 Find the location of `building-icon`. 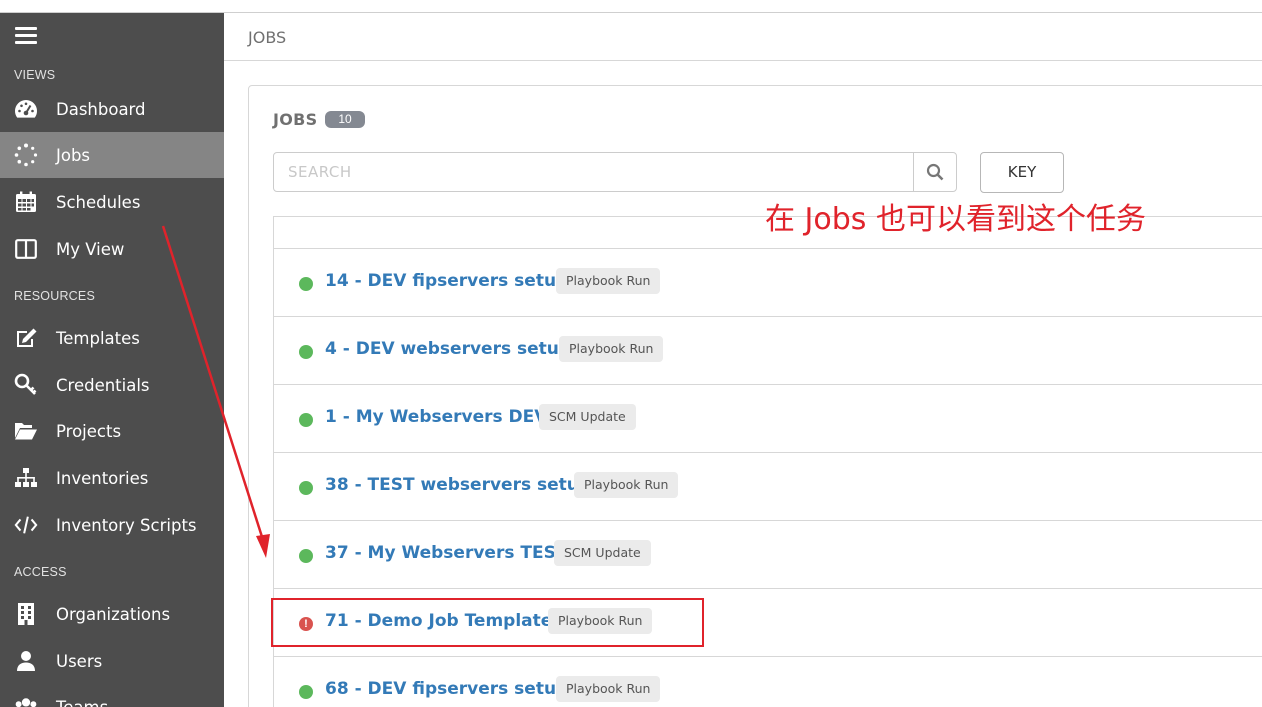

building-icon is located at coordinates (26, 614).